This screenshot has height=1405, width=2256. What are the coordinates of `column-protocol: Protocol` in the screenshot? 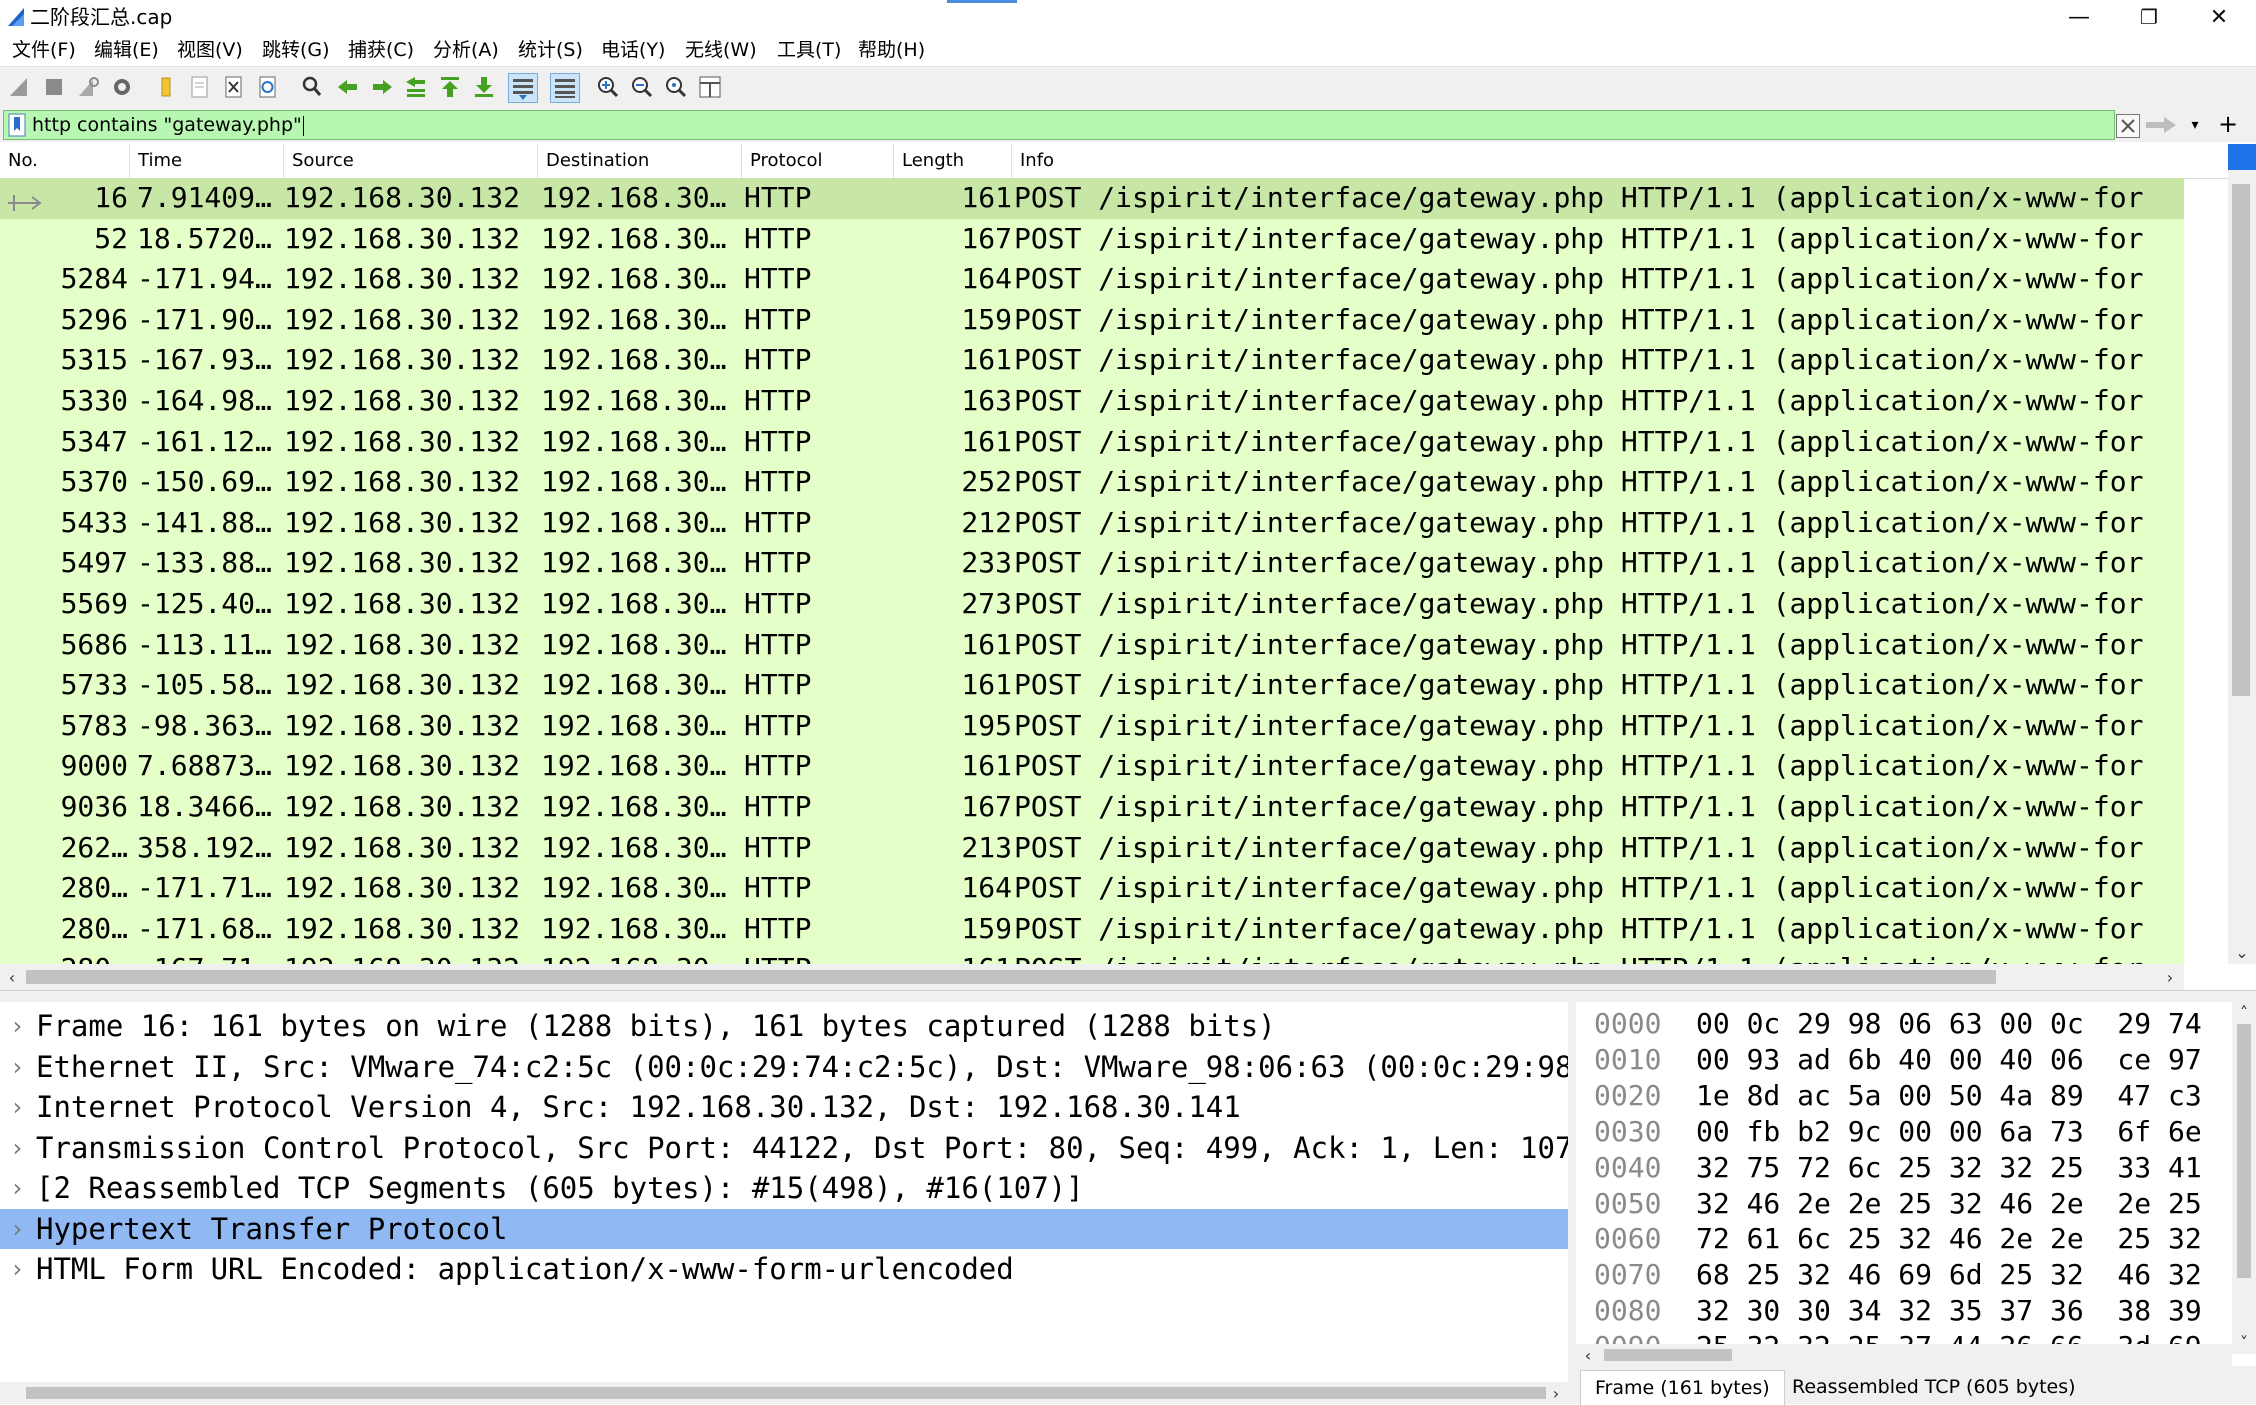 It's located at (818, 161).